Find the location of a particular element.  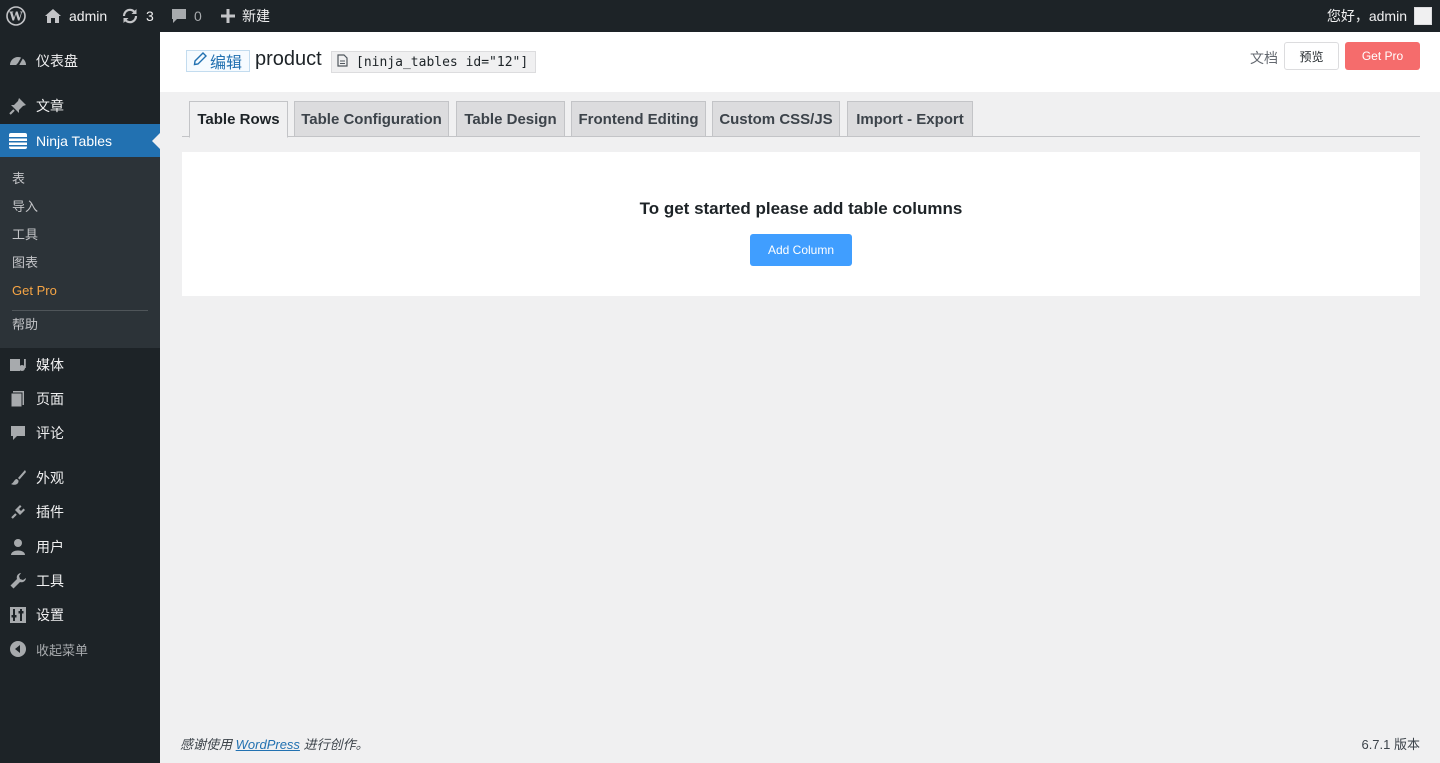

updates-link: 3 is located at coordinates (137, 16).